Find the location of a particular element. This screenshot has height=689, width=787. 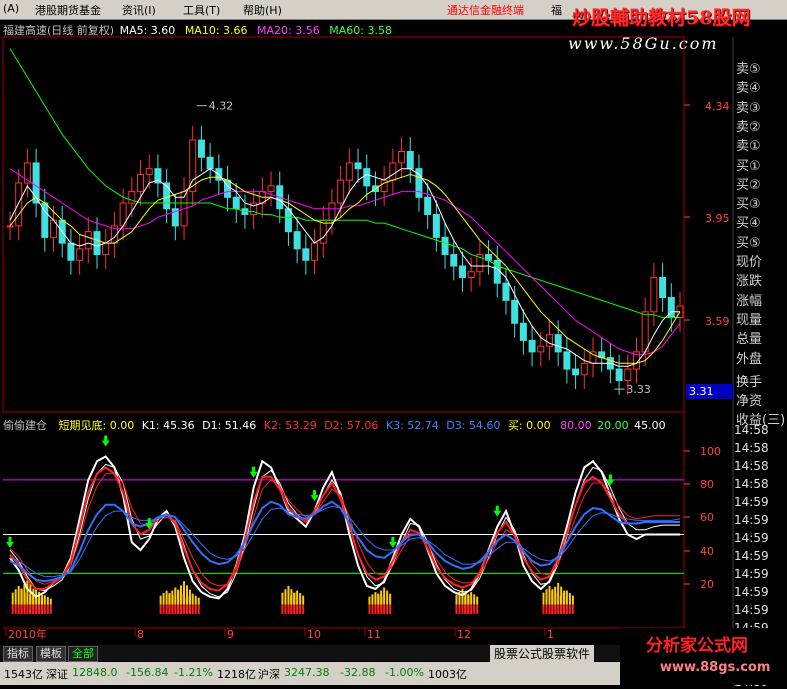

side-button-5: 买① is located at coordinates (748, 164).